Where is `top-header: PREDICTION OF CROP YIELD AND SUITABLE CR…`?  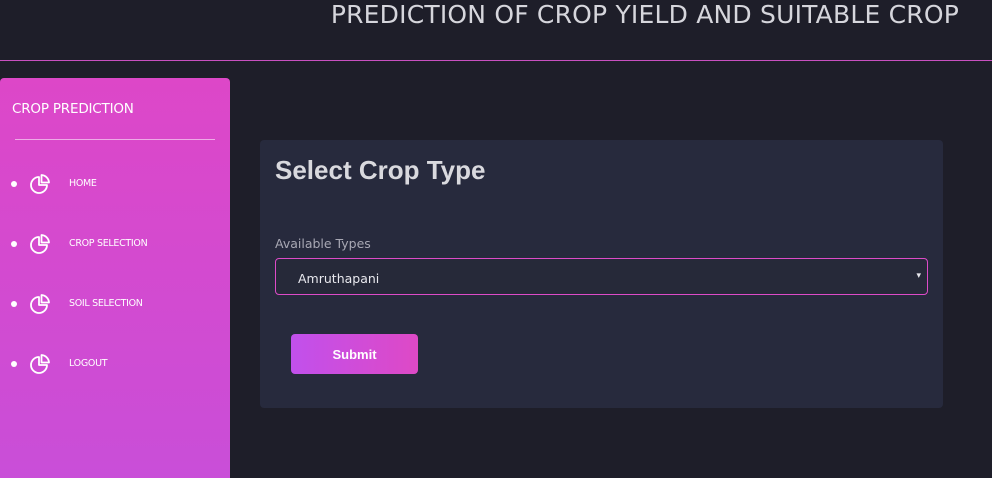
top-header: PREDICTION OF CROP YIELD AND SUITABLE CR… is located at coordinates (496, 30).